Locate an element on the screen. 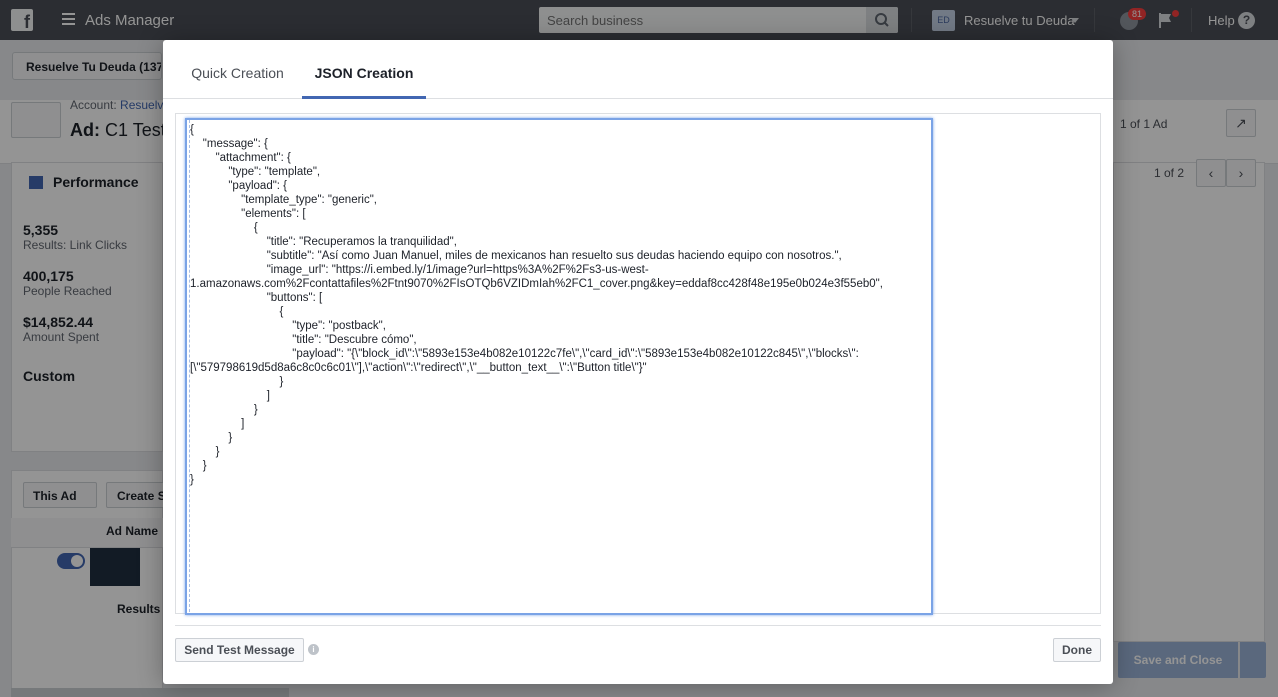 This screenshot has width=1278, height=697. dialog-tabs: Quick Creation JSON Creation is located at coordinates (638, 69).